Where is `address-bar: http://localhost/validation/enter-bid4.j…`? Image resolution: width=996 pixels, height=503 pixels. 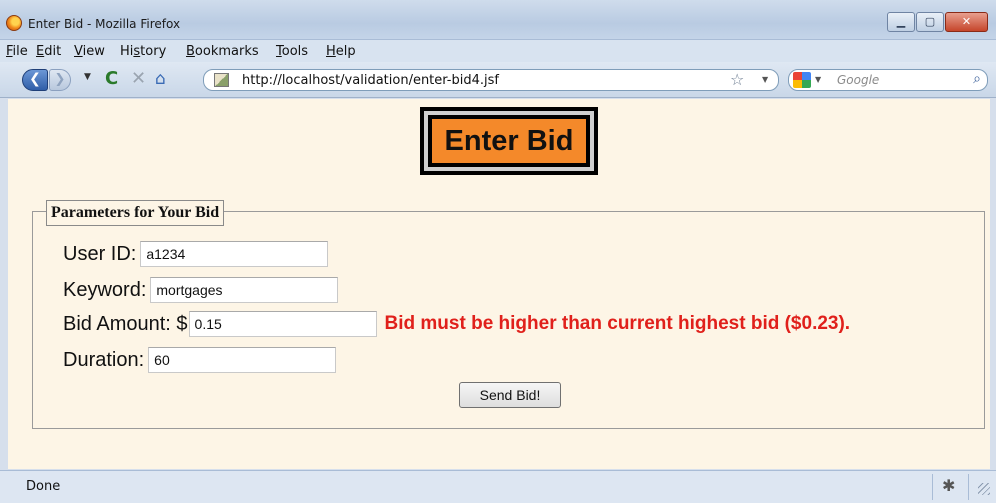 address-bar: http://localhost/validation/enter-bid4.j… is located at coordinates (491, 80).